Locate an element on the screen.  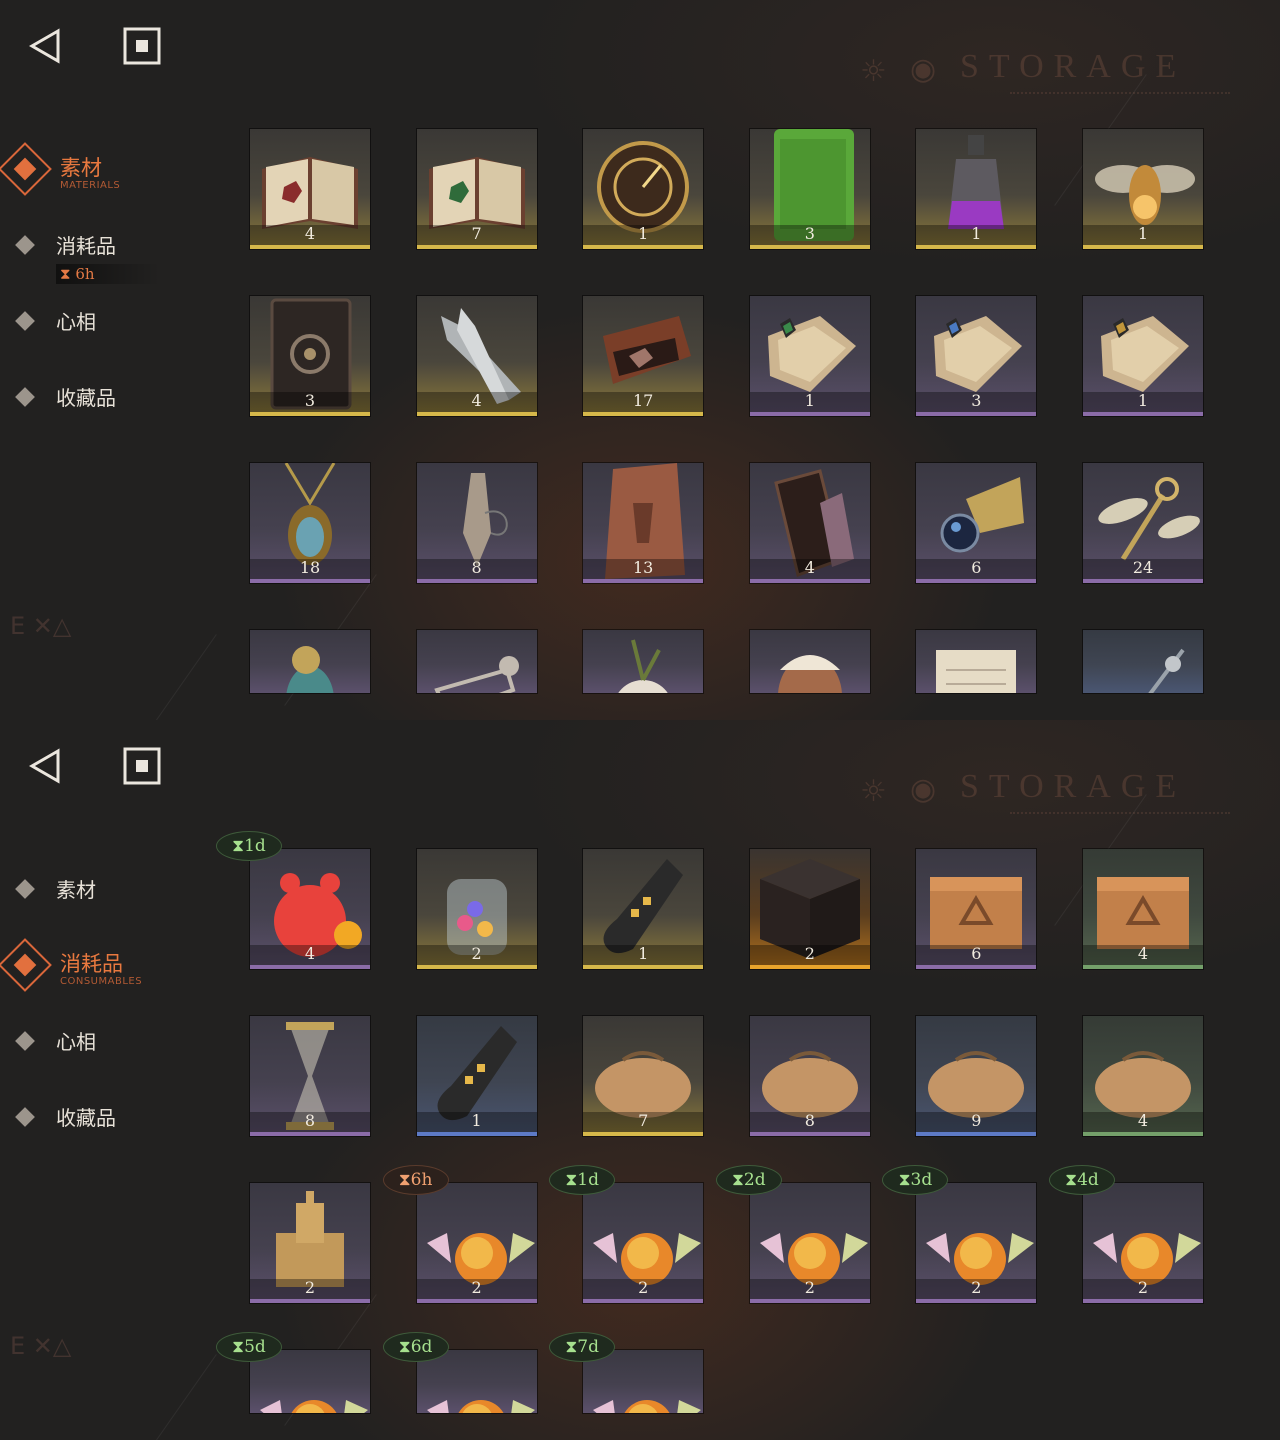
scepter-icon is located at coordinates (1166, 670).